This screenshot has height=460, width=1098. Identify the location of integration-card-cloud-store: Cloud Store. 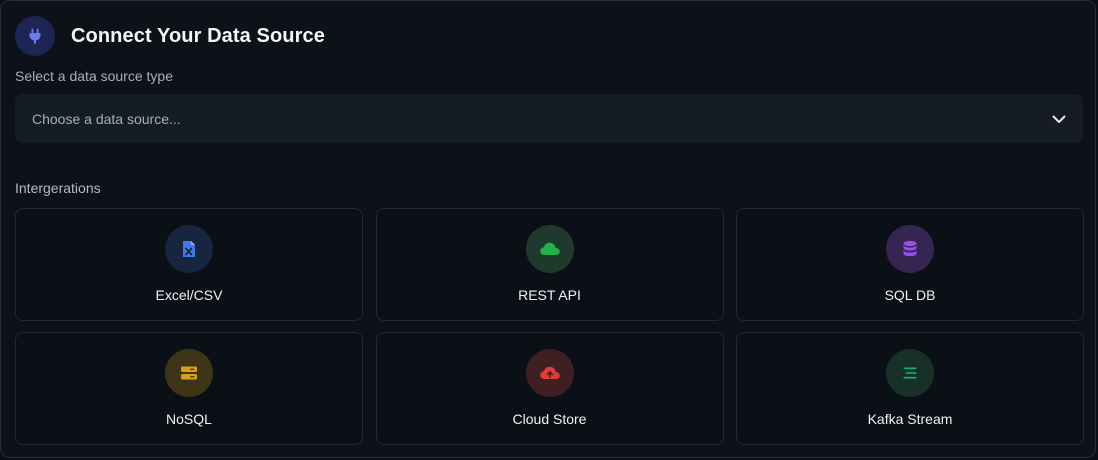
(549, 388).